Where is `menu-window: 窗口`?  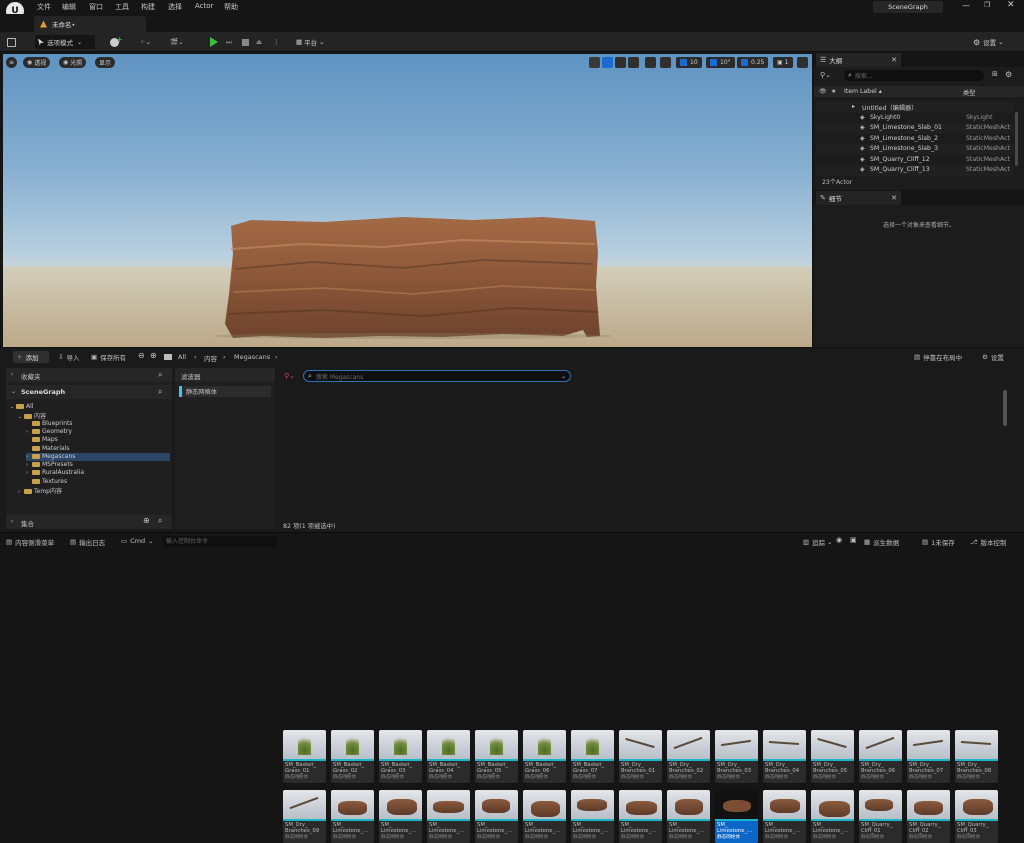 menu-window: 窗口 is located at coordinates (96, 7).